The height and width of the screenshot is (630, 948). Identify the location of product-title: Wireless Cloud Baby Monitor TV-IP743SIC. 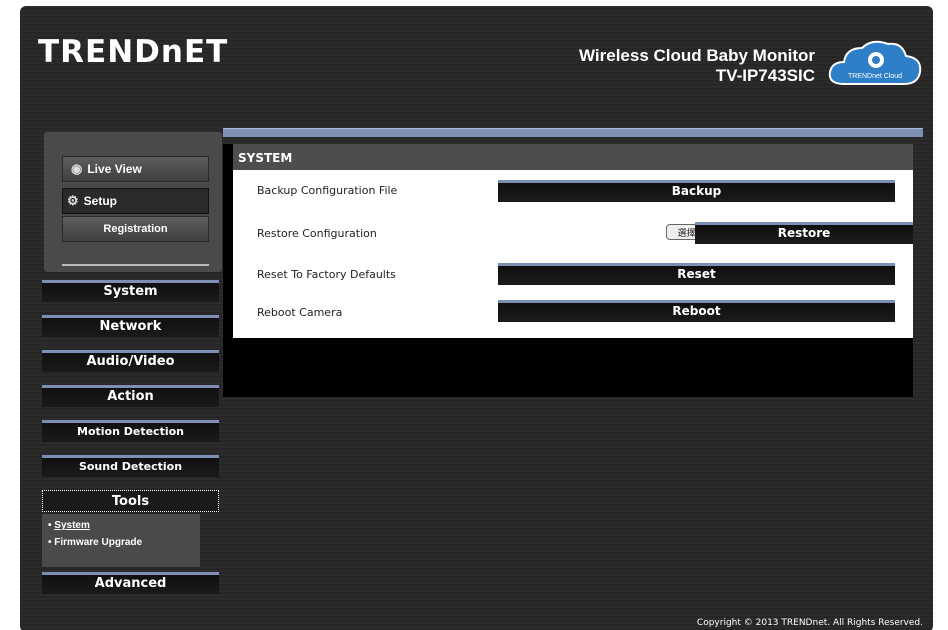
(697, 66).